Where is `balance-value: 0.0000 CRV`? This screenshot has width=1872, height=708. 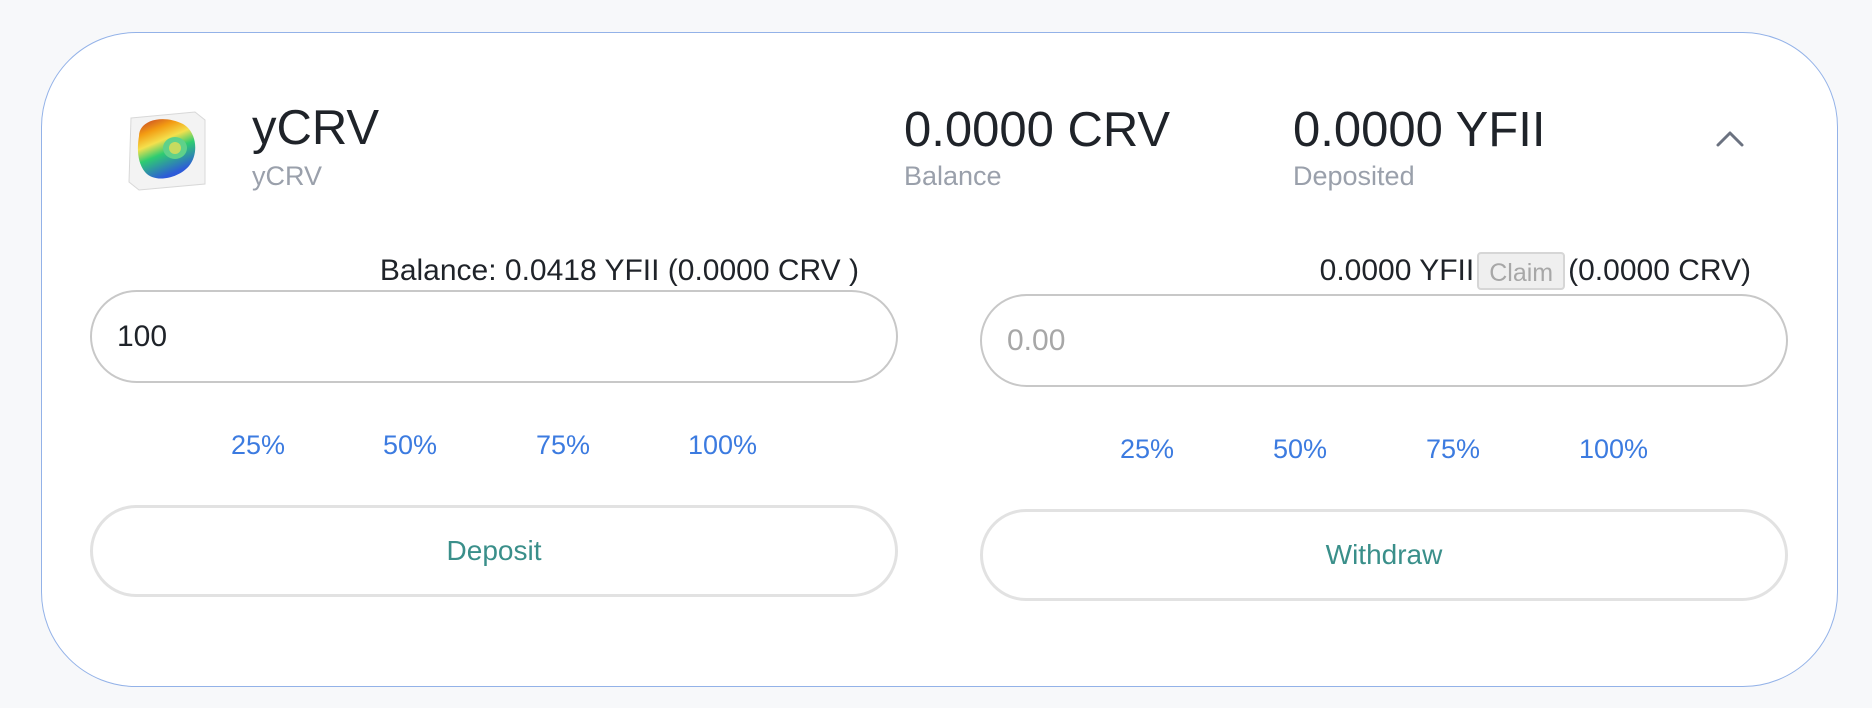 balance-value: 0.0000 CRV is located at coordinates (1037, 130).